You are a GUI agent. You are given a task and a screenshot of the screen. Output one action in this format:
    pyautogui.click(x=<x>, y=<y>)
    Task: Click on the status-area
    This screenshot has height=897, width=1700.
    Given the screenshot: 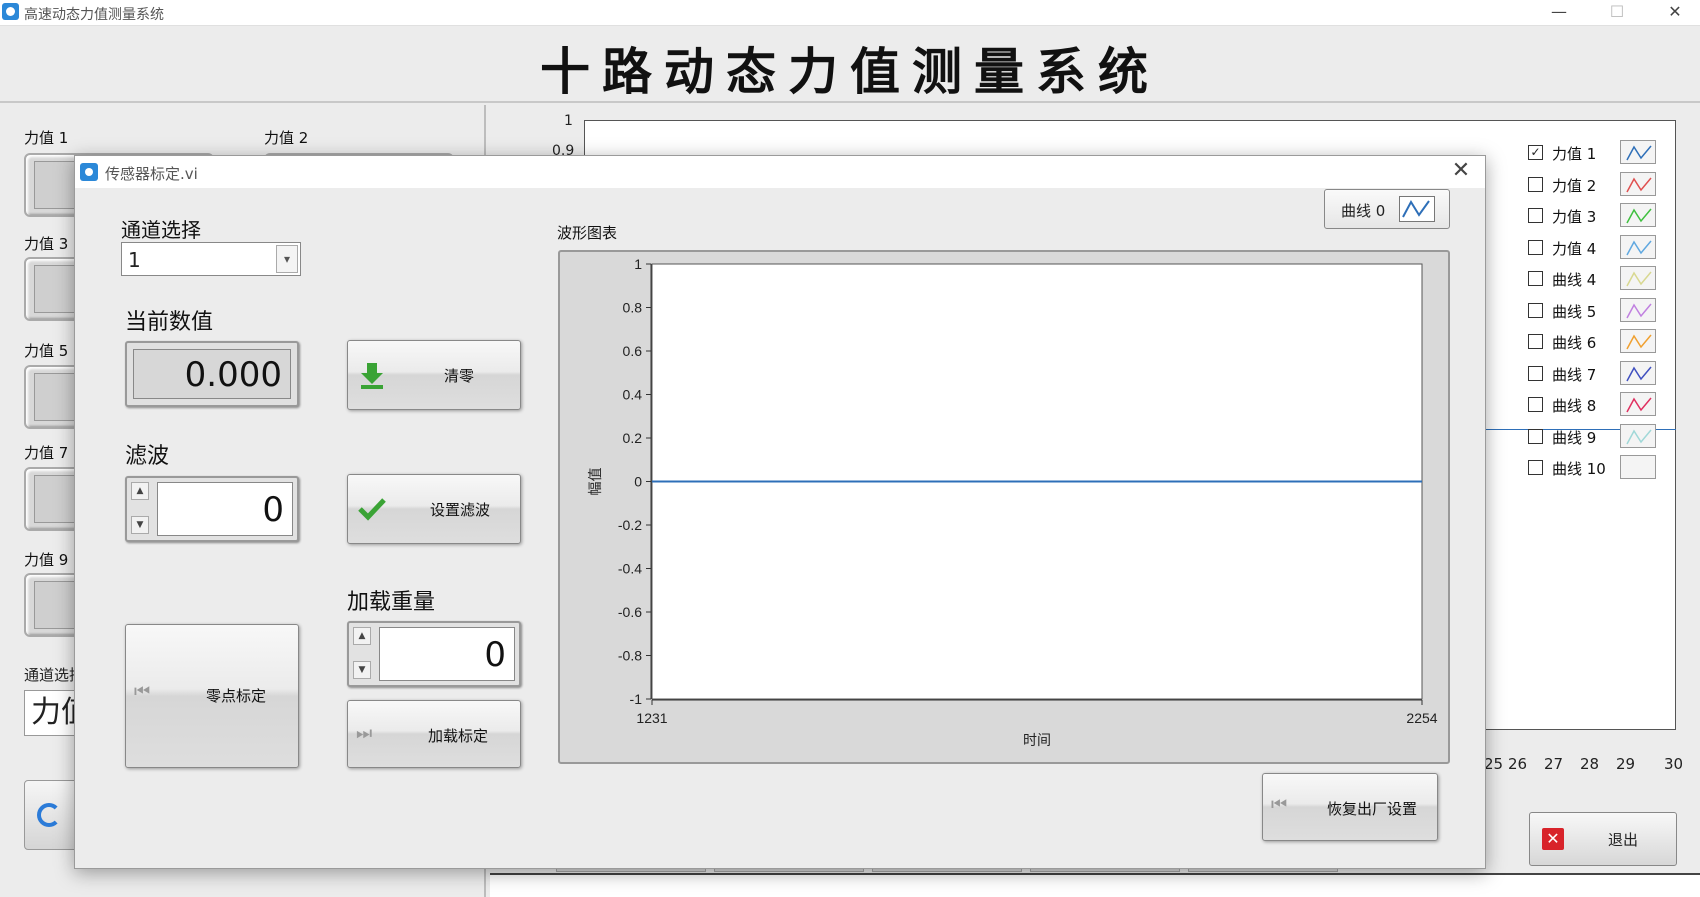 What is the action you would take?
    pyautogui.click(x=1095, y=885)
    